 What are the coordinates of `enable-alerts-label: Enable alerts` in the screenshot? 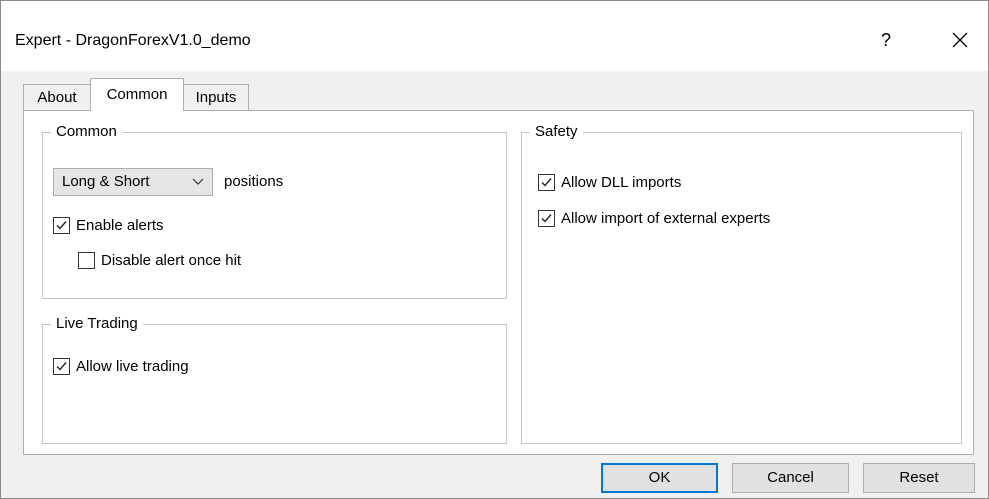 It's located at (120, 225).